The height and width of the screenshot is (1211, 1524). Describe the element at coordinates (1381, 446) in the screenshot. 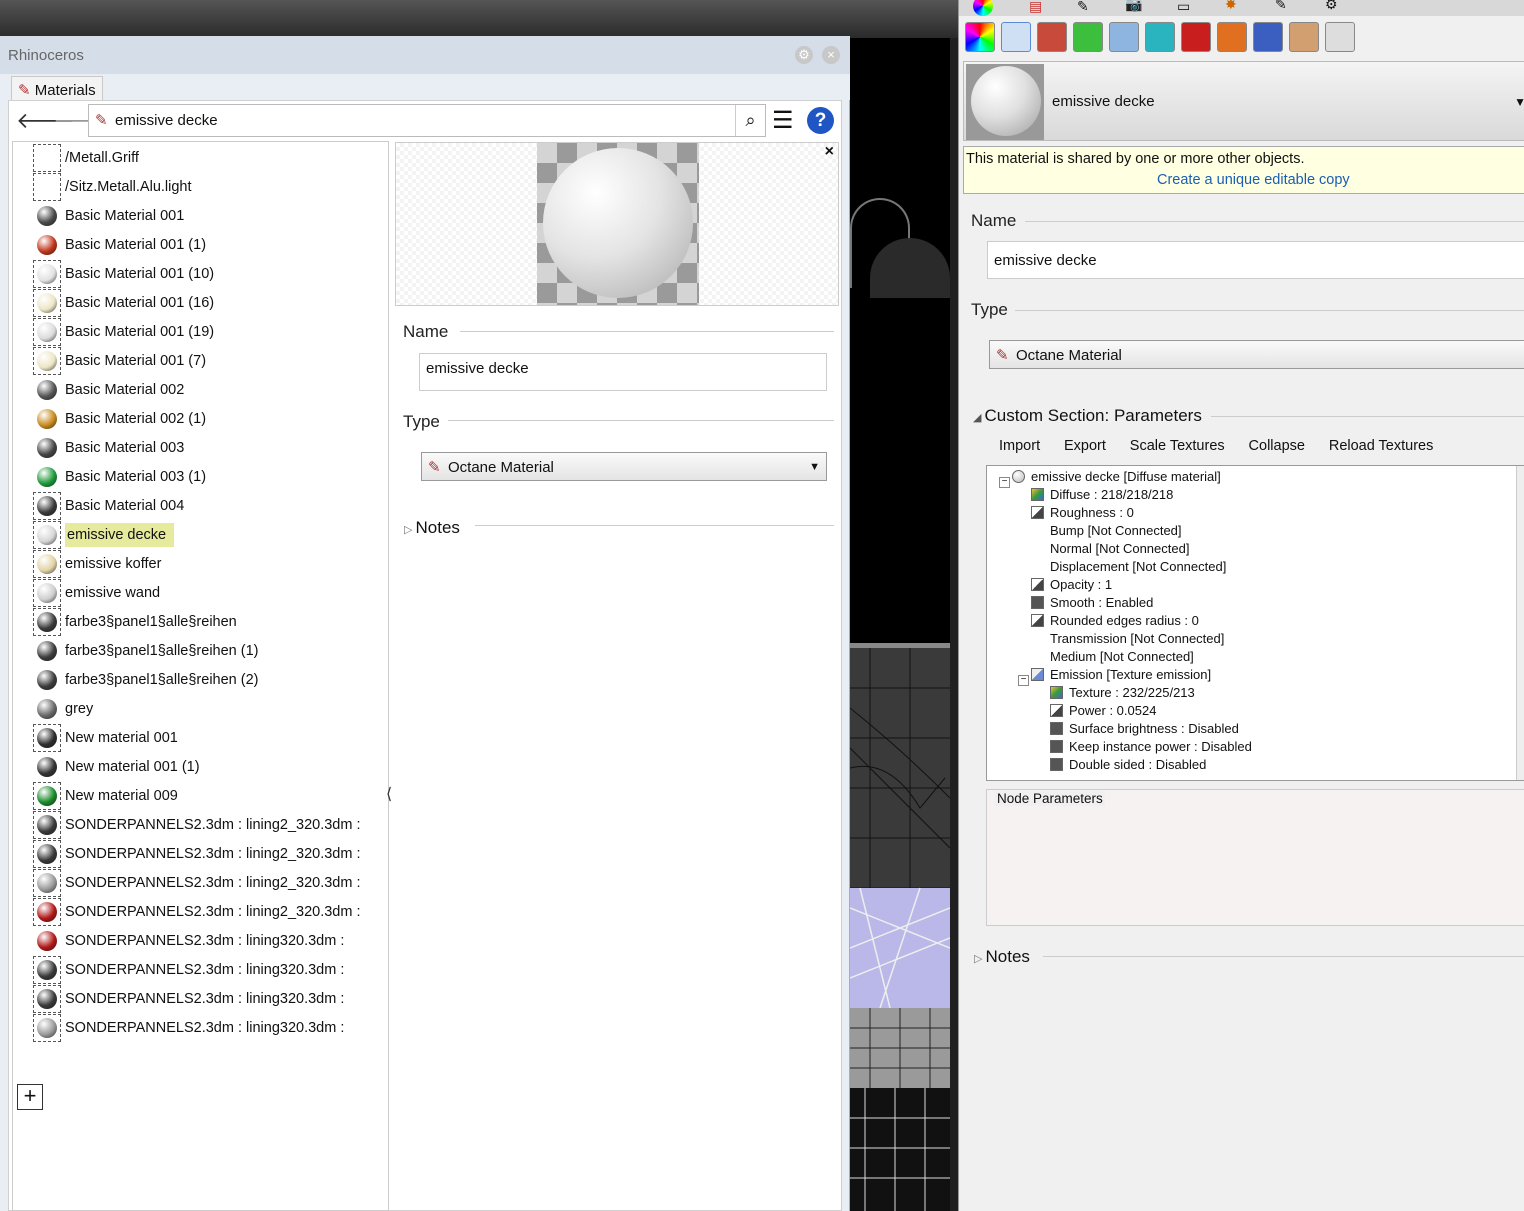

I see `reload-textures-button: Reload Textures` at that location.